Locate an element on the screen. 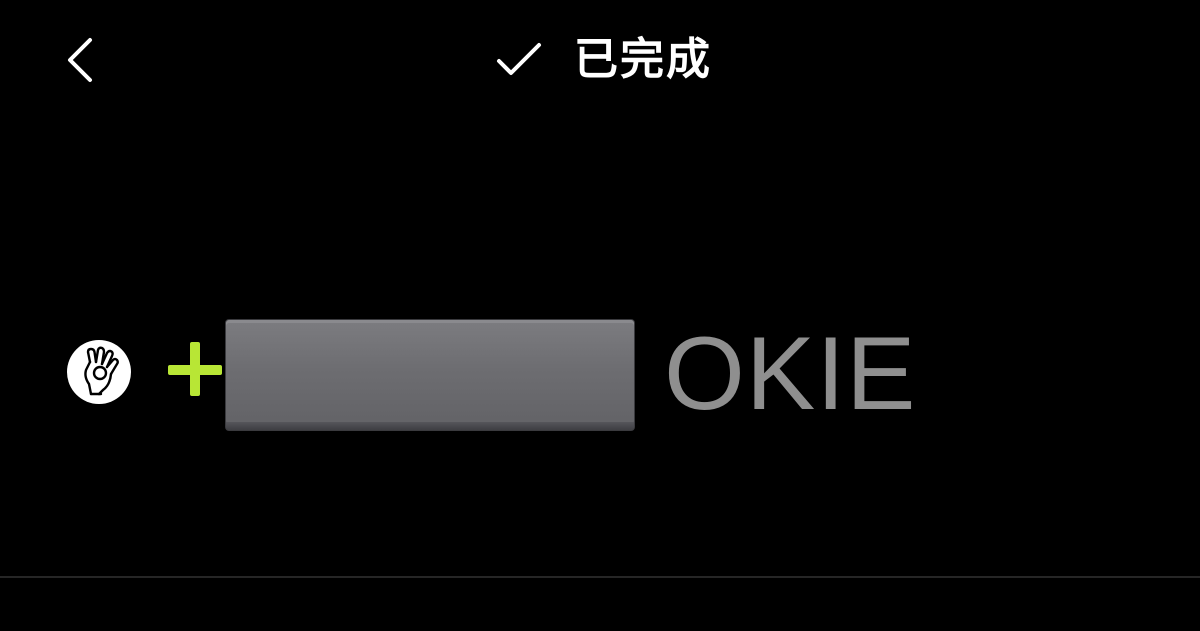 Image resolution: width=1200 pixels, height=631 pixels. back-button is located at coordinates (82, 60).